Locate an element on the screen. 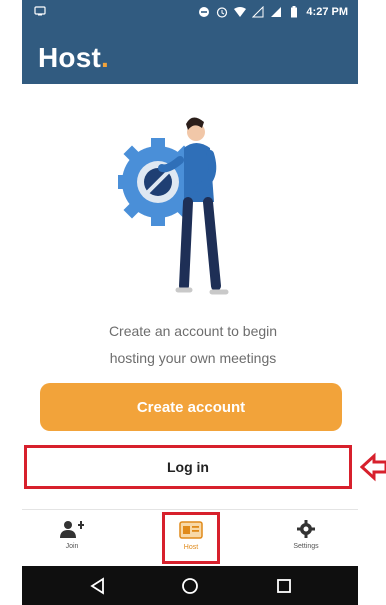  app-header: 4:27 PM Host. is located at coordinates (190, 42).